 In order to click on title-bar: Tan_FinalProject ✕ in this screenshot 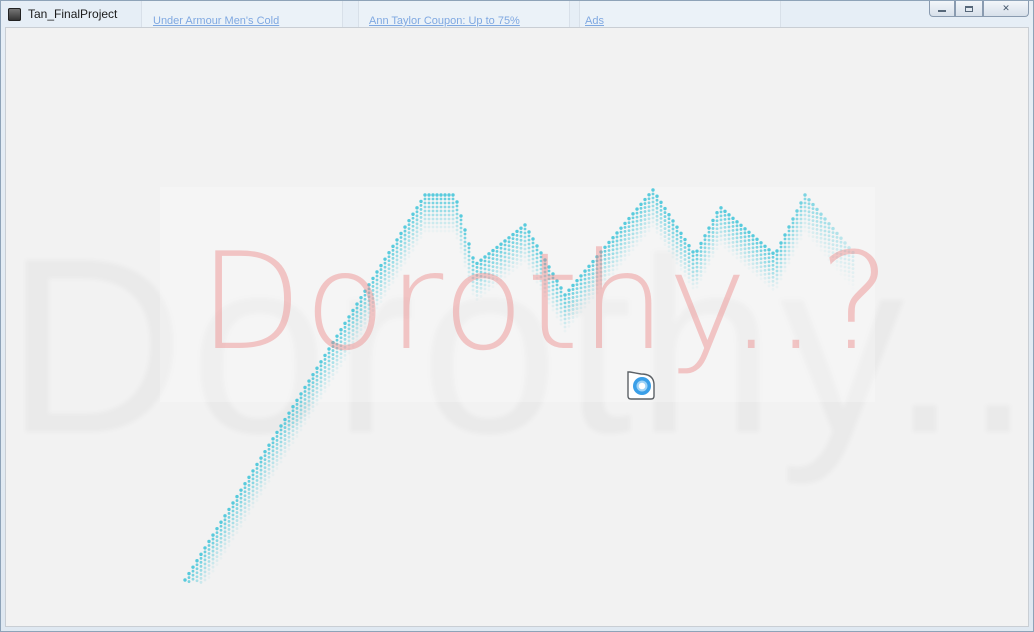, I will do `click(517, 14)`.